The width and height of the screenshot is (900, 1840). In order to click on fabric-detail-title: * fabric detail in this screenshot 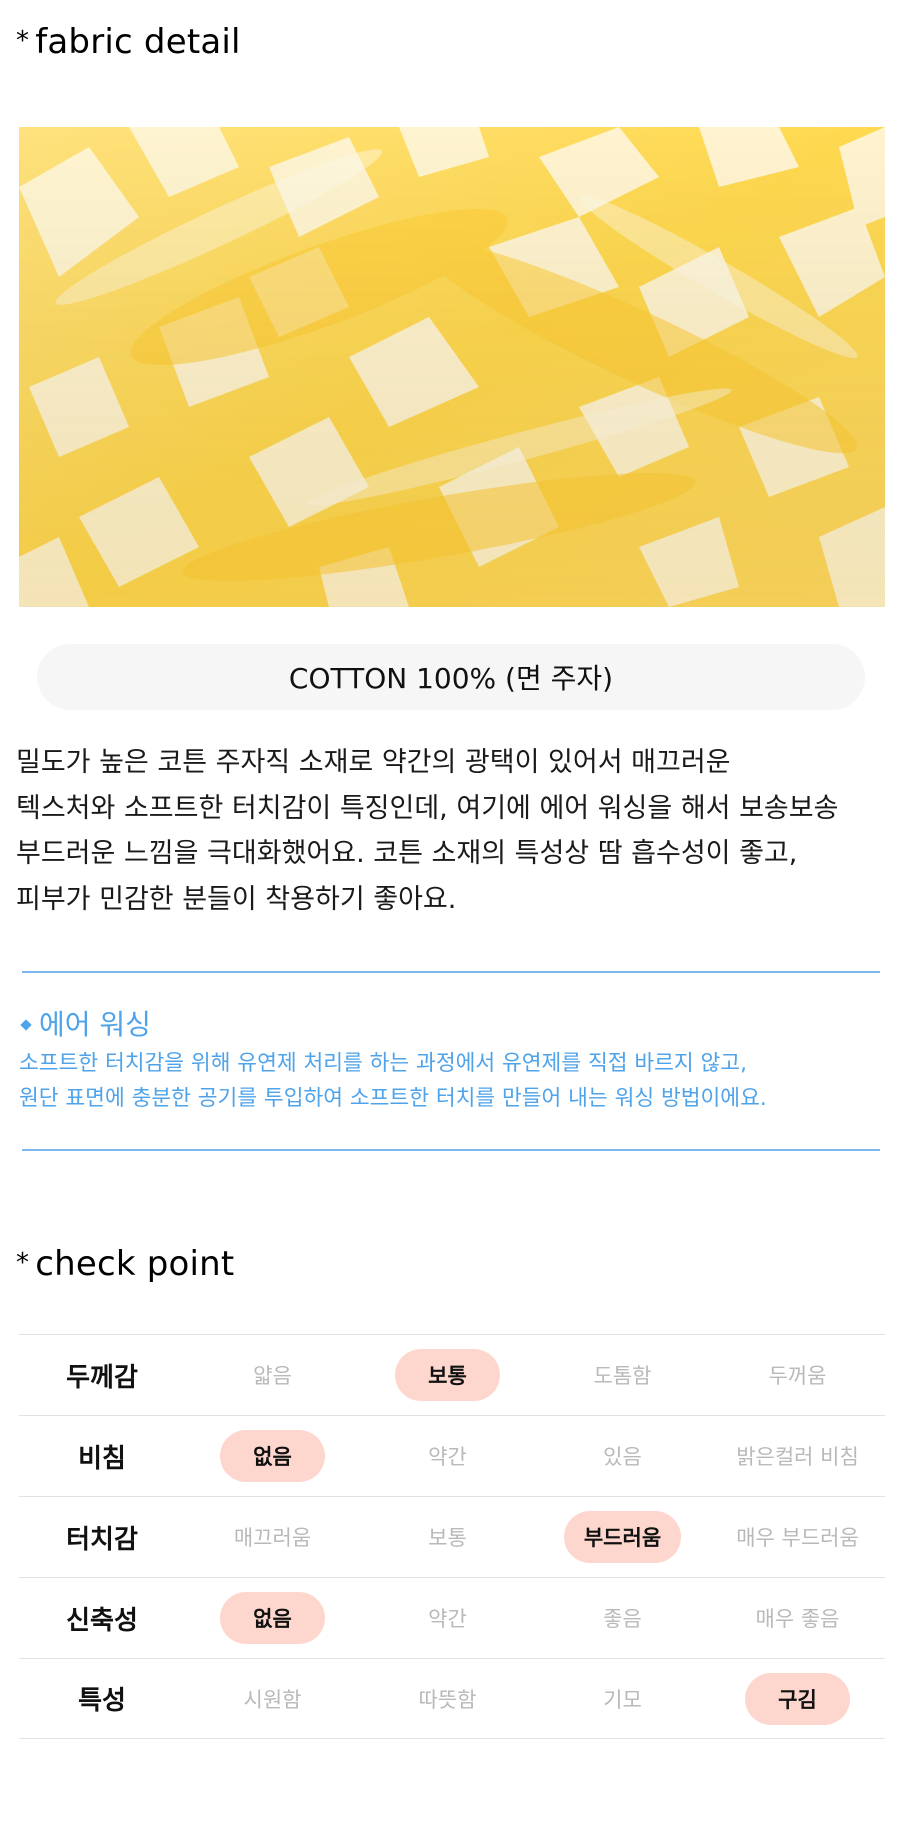, I will do `click(128, 42)`.